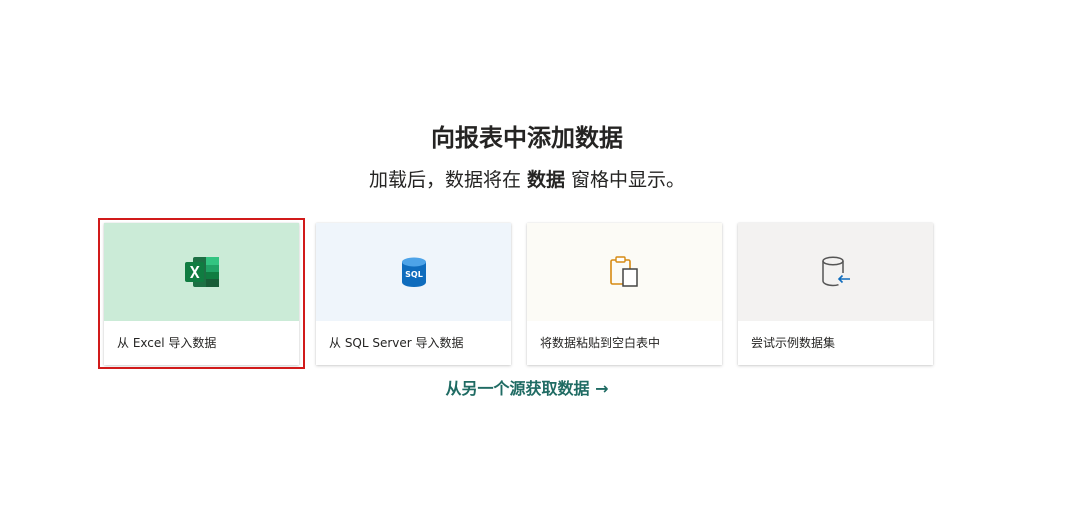 The image size is (1068, 531). I want to click on sql-card-header: SQL, so click(413, 272).